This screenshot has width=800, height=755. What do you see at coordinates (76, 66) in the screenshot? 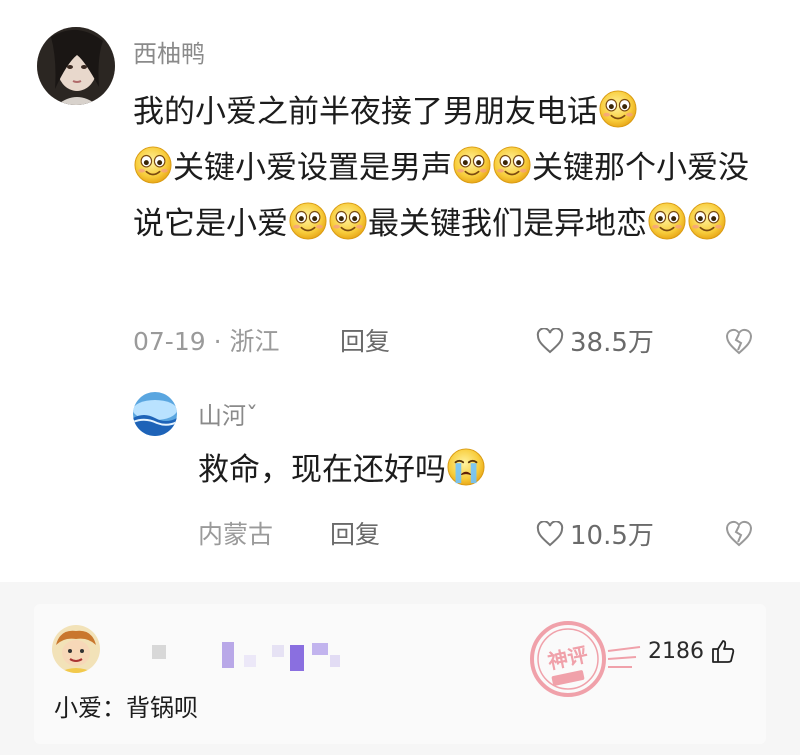
I see `user-avatar` at bounding box center [76, 66].